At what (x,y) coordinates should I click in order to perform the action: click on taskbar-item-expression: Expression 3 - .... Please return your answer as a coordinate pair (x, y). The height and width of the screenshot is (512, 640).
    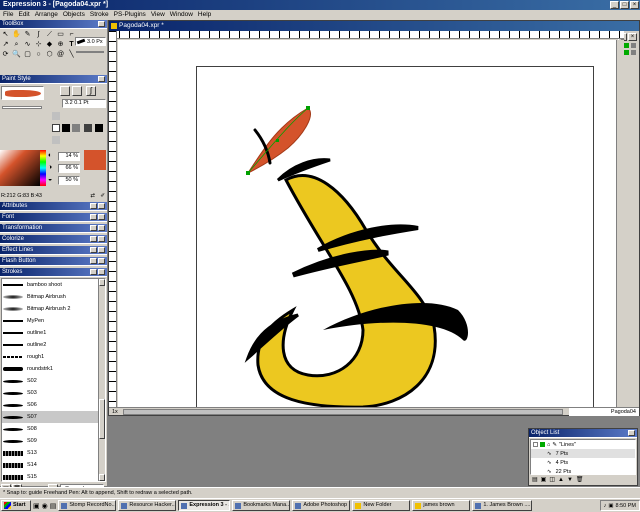
    Looking at the image, I should click on (204, 505).